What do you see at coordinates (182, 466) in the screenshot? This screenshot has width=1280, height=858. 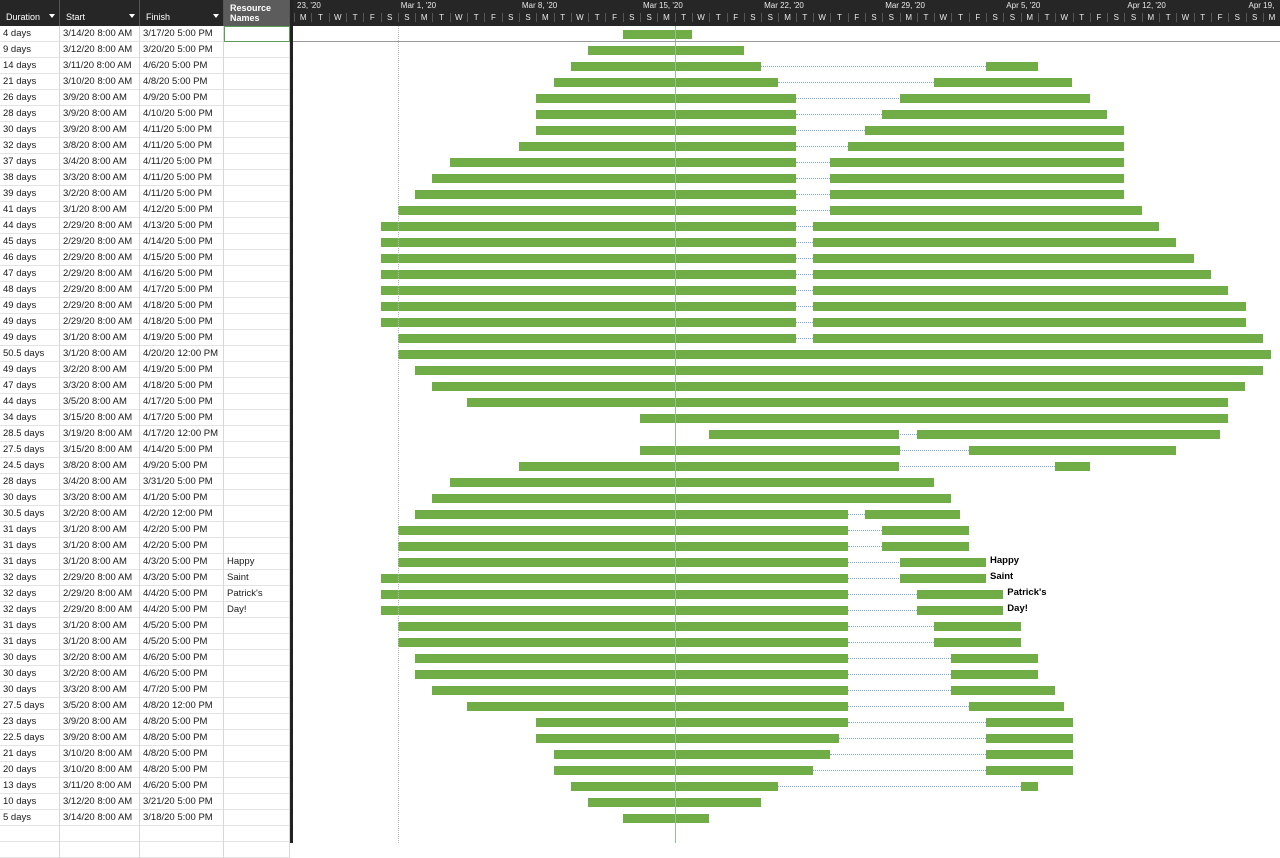 I see `finish-cell: 4/9/20 5:00 PM` at bounding box center [182, 466].